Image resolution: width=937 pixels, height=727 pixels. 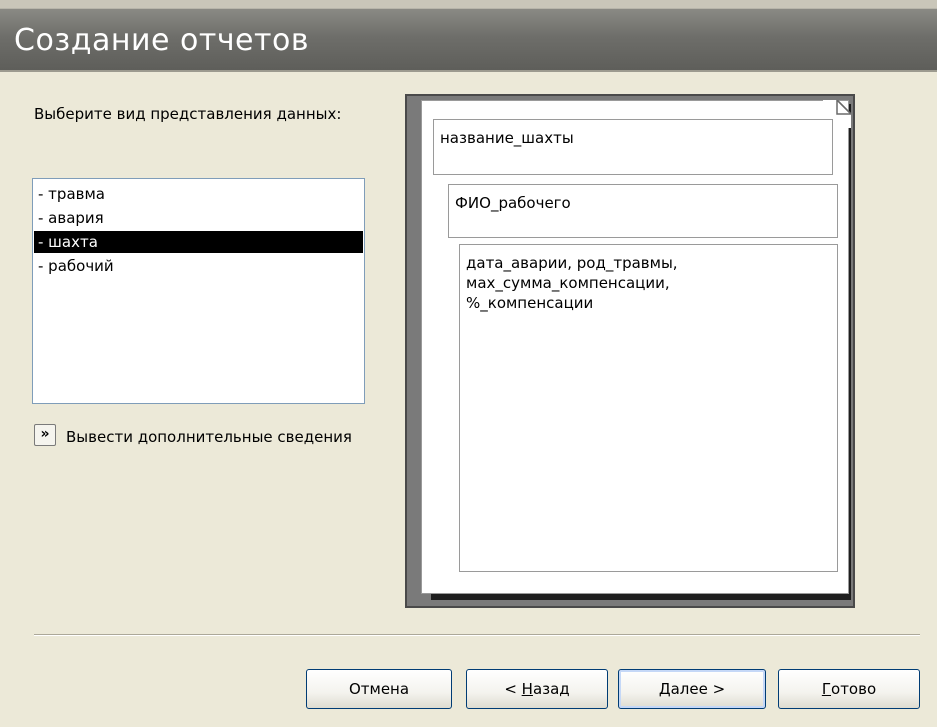 I want to click on back-prefix: <, so click(x=513, y=689).